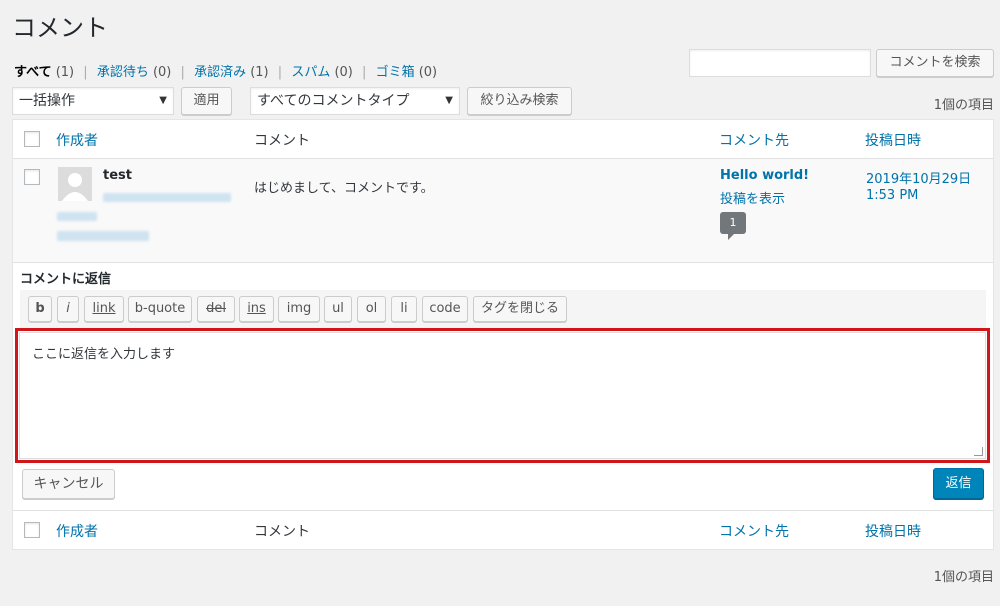  Describe the element at coordinates (395, 72) in the screenshot. I see `filter-trash: ゴミ箱` at that location.